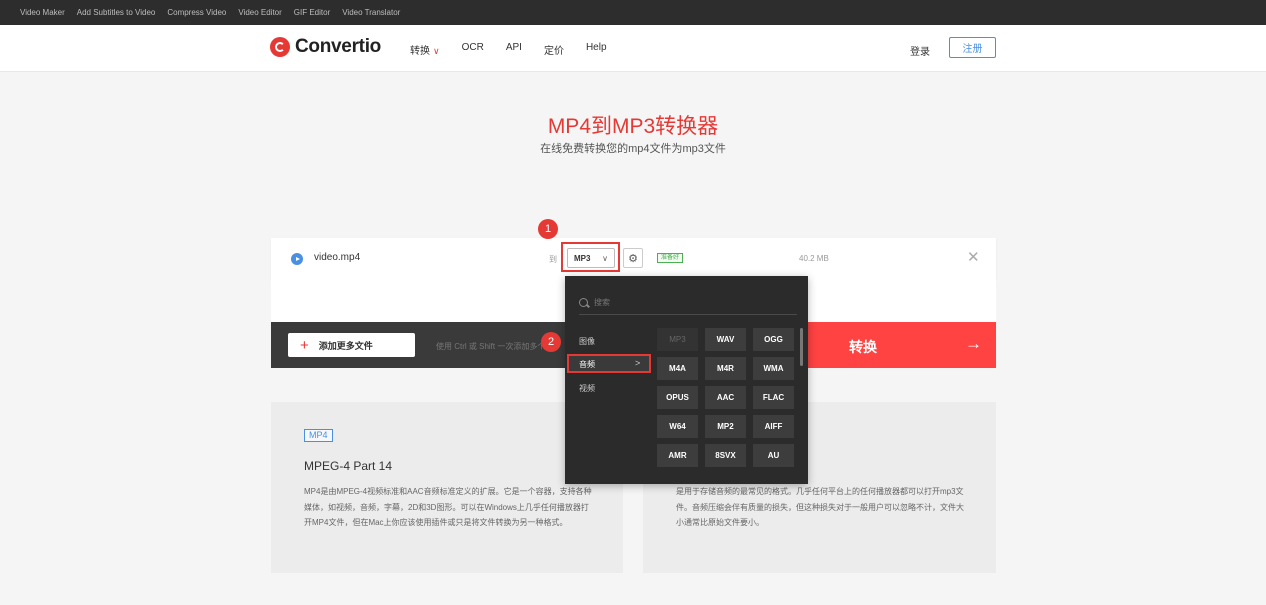 The height and width of the screenshot is (605, 1266). Describe the element at coordinates (670, 258) in the screenshot. I see `status-badge: 准备好` at that location.